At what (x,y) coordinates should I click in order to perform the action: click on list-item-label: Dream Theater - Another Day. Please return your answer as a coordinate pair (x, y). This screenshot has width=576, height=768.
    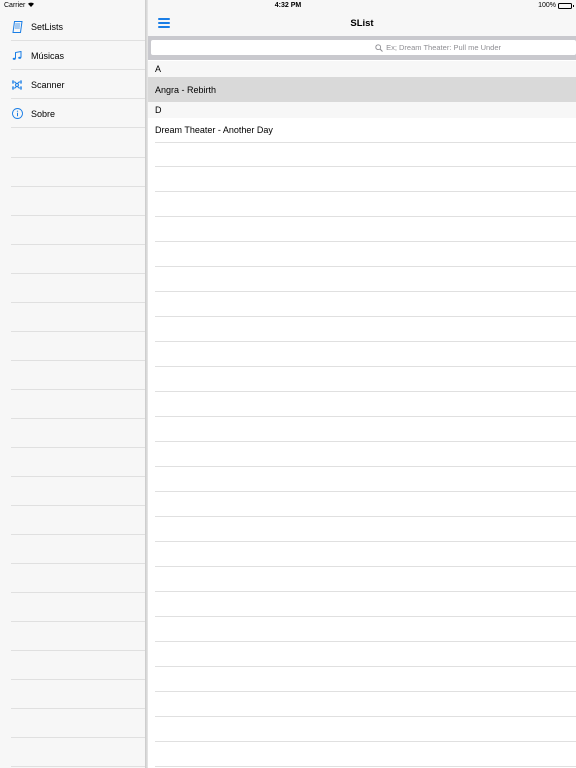
    Looking at the image, I should click on (214, 130).